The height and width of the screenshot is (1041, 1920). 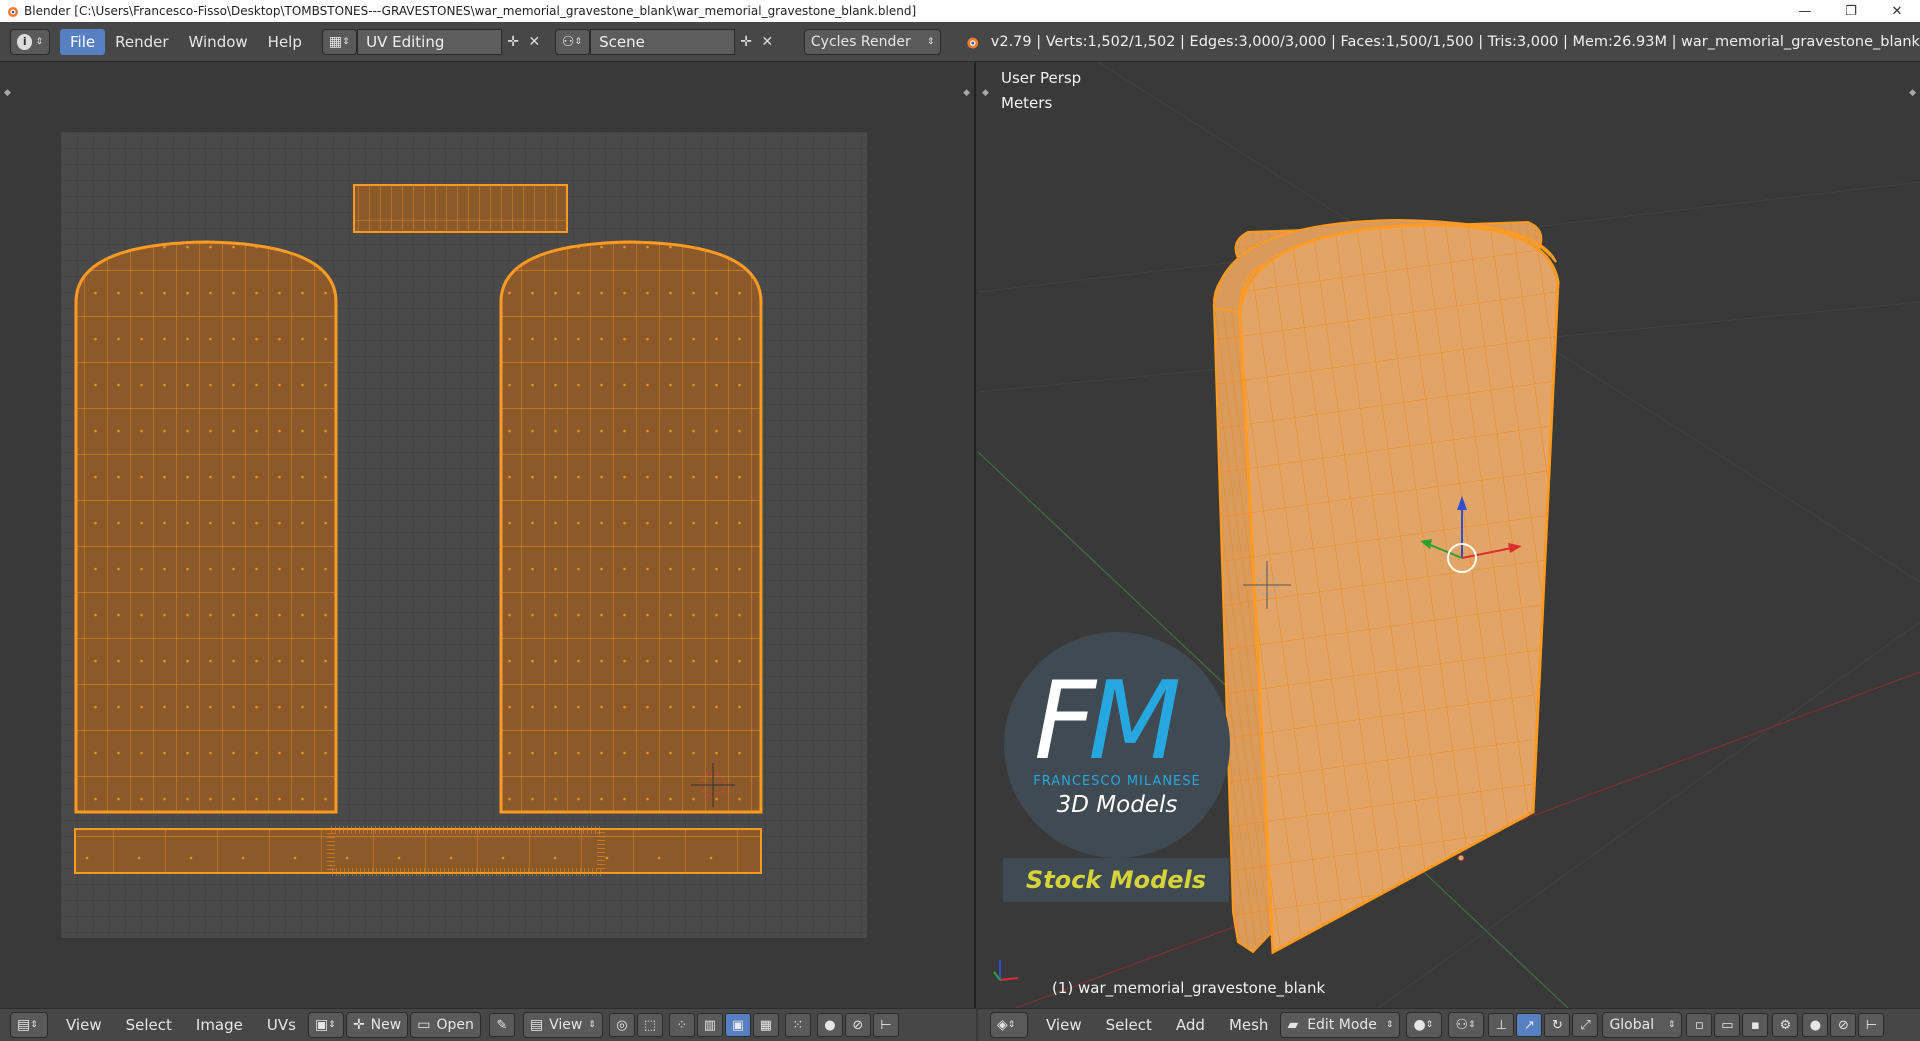 I want to click on shading-dropdown: ● ⇕, so click(x=1424, y=1025).